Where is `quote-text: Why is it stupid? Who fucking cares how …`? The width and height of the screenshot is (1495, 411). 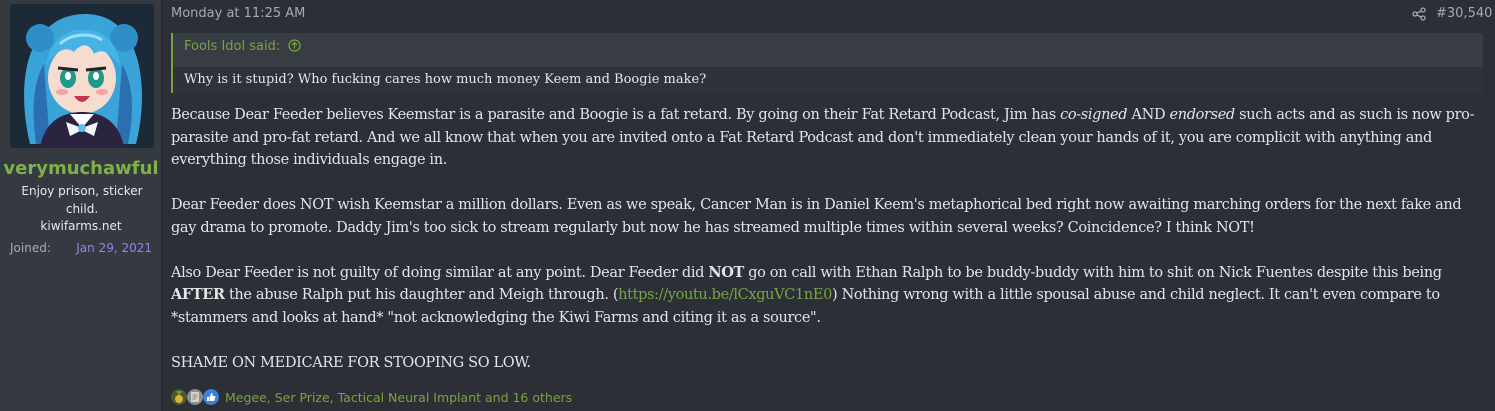
quote-text: Why is it stupid? Who fucking cares how … is located at coordinates (828, 80).